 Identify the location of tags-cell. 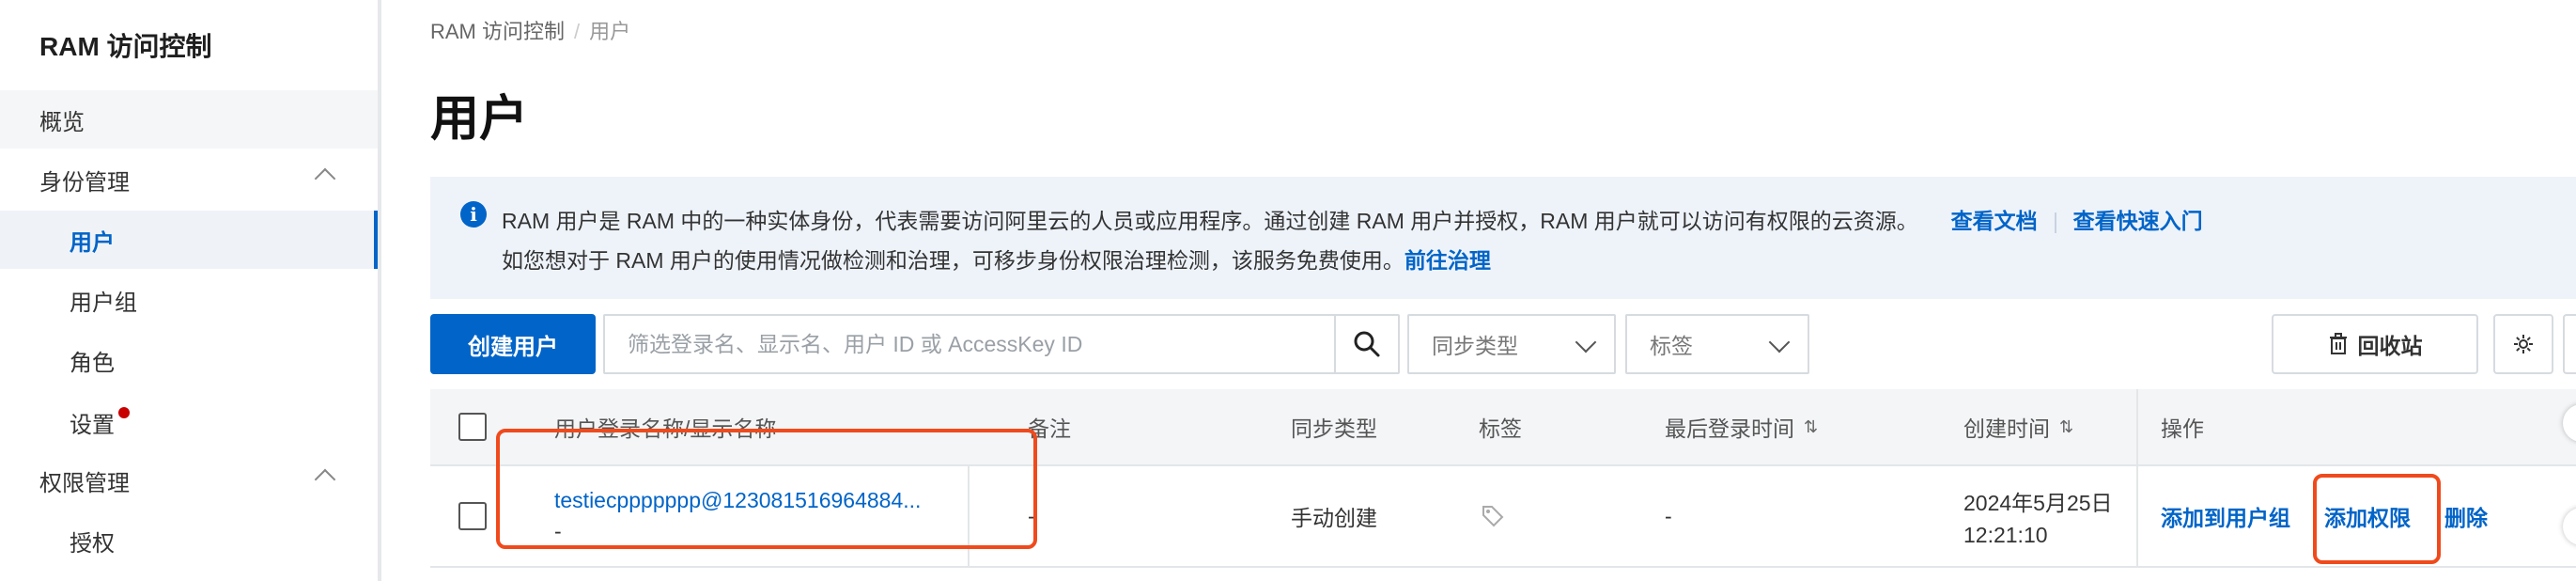
(1493, 516).